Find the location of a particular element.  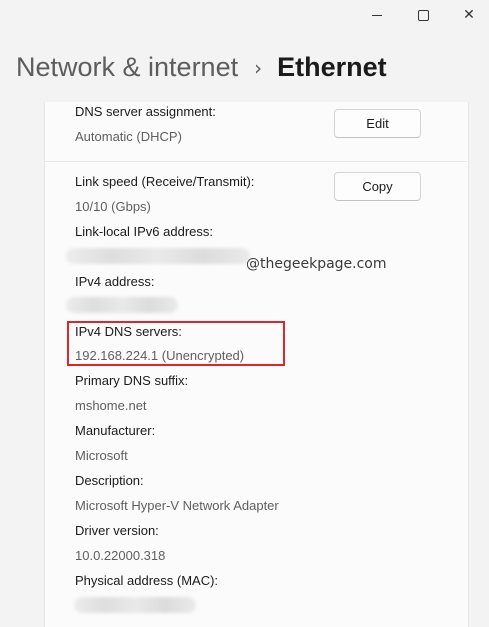

link-speed-value: 10/10 (Gbps) is located at coordinates (113, 206).